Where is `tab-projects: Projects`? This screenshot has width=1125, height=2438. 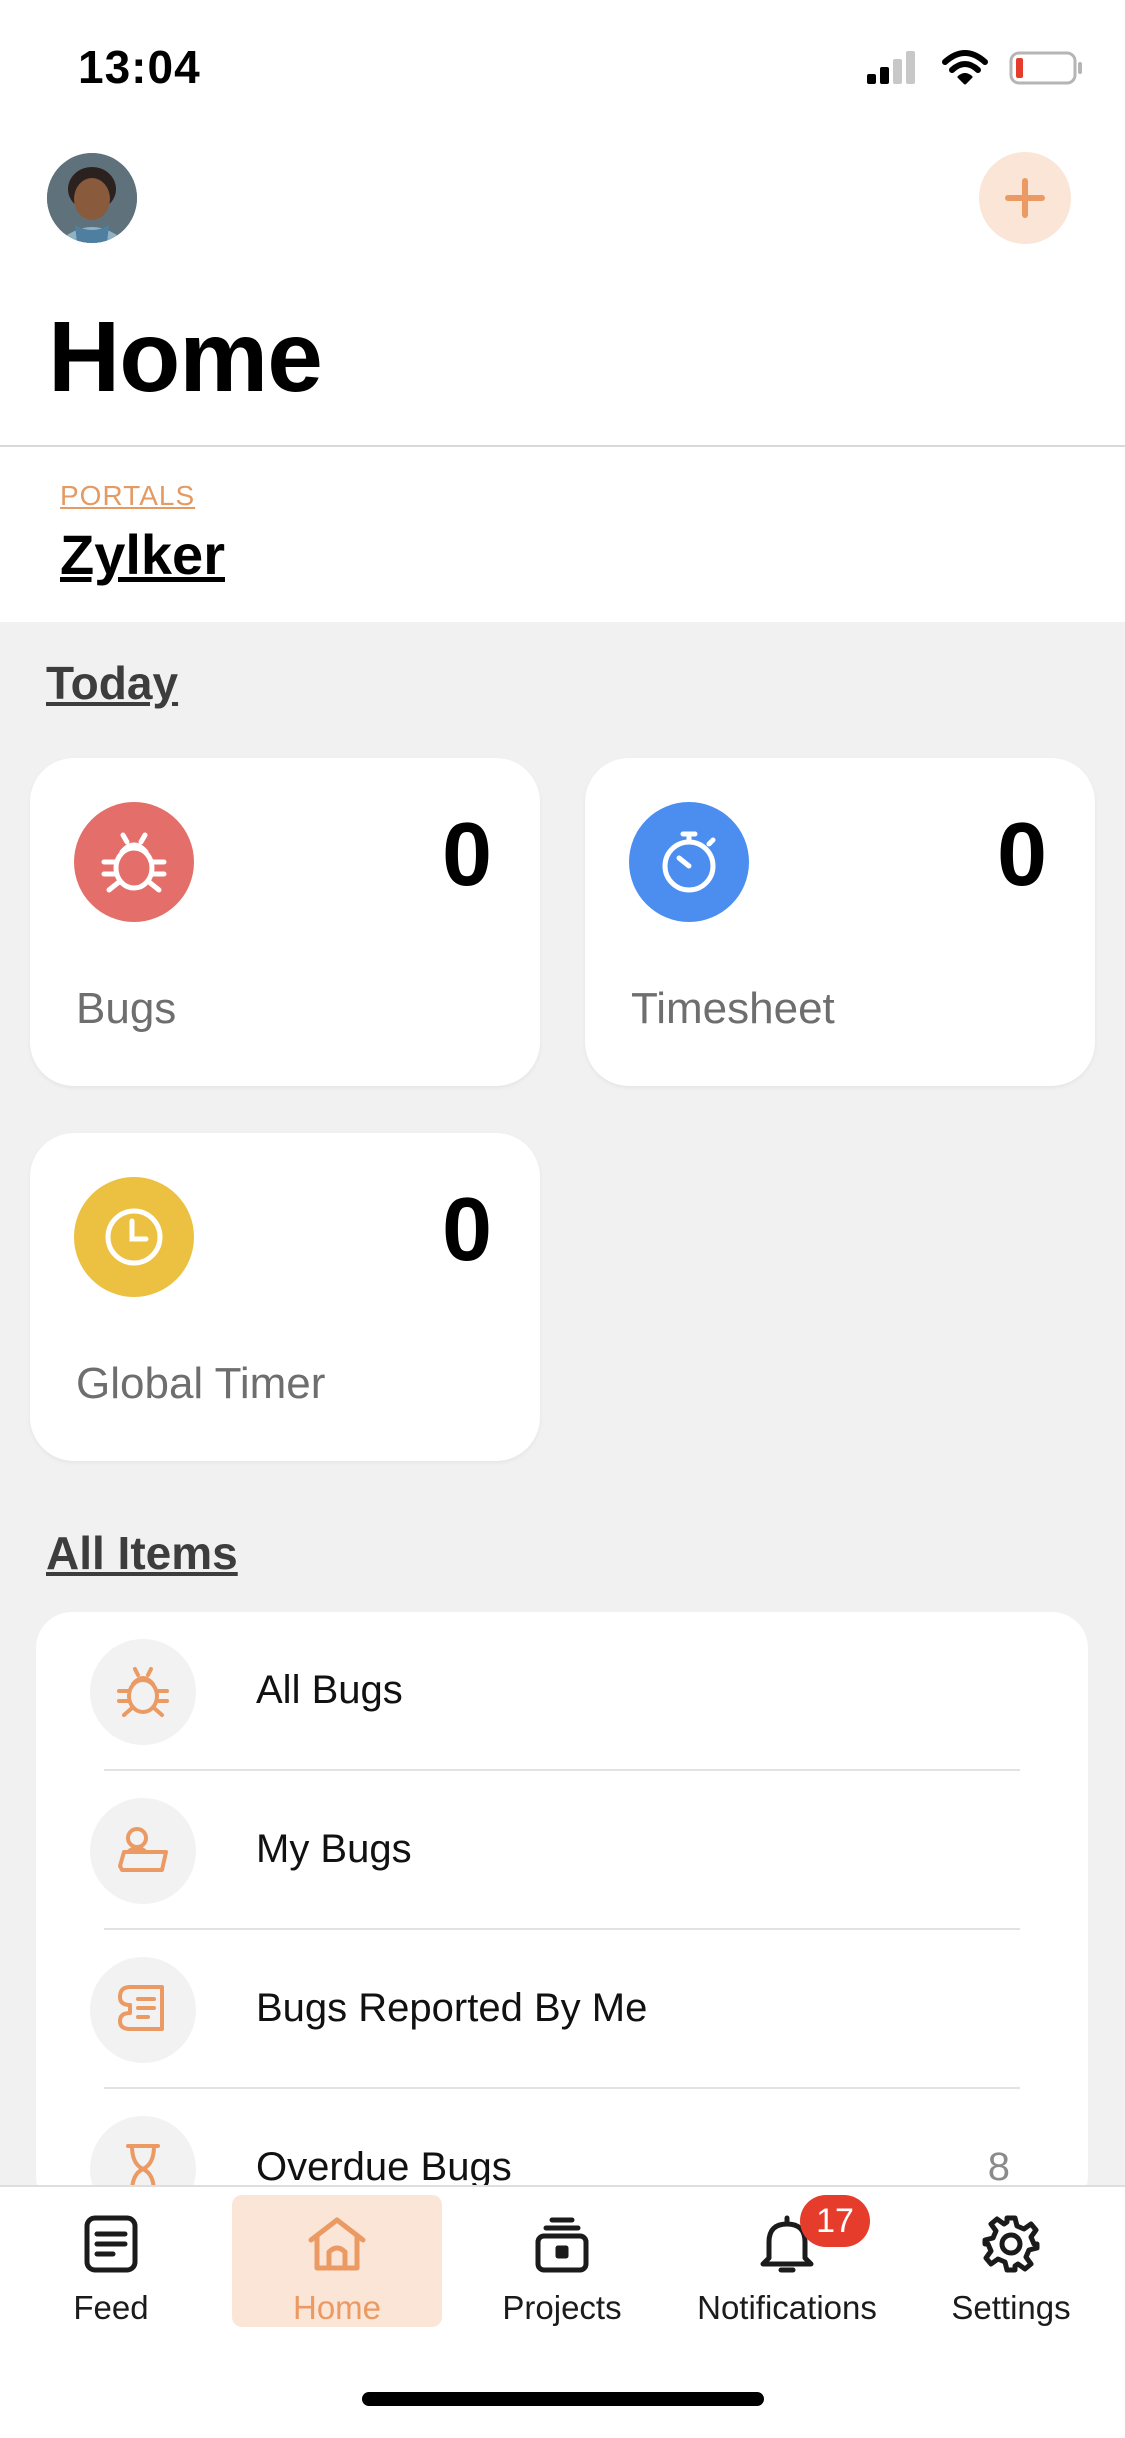
tab-projects: Projects is located at coordinates (562, 2261).